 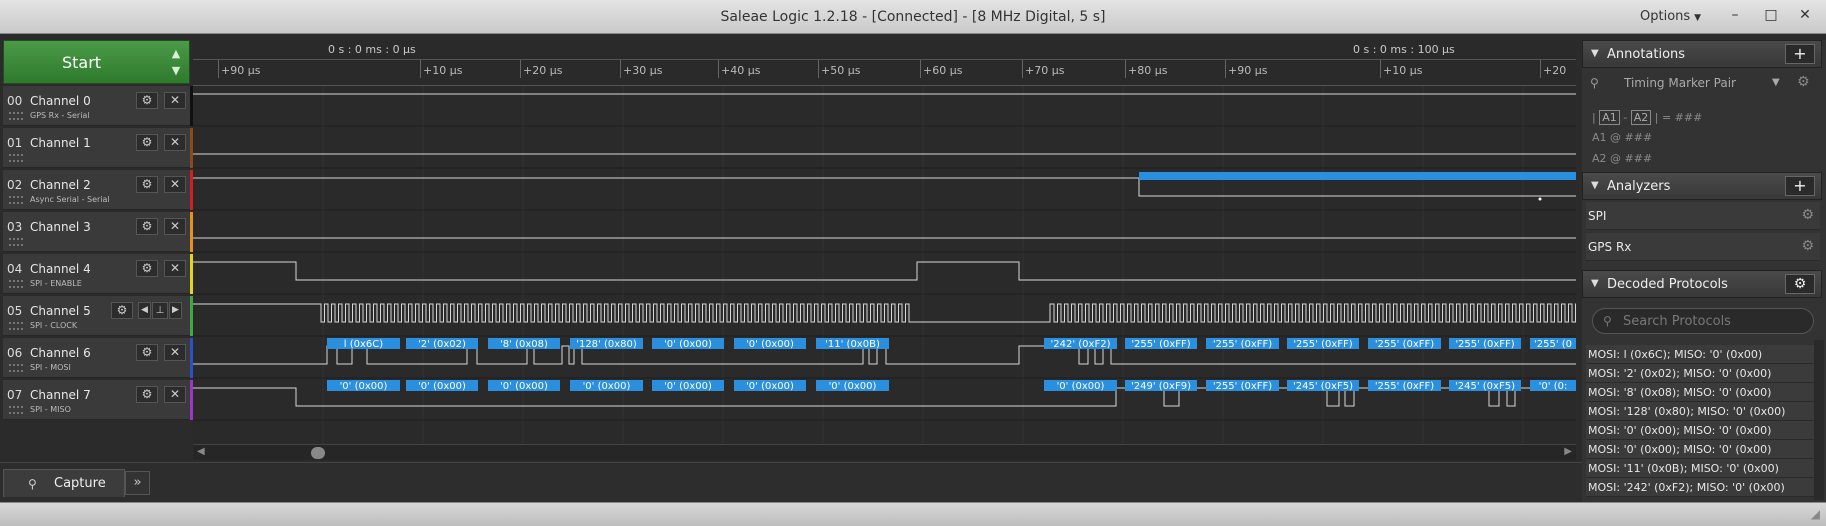 I want to click on a1-marker-button: A1, so click(x=1609, y=117).